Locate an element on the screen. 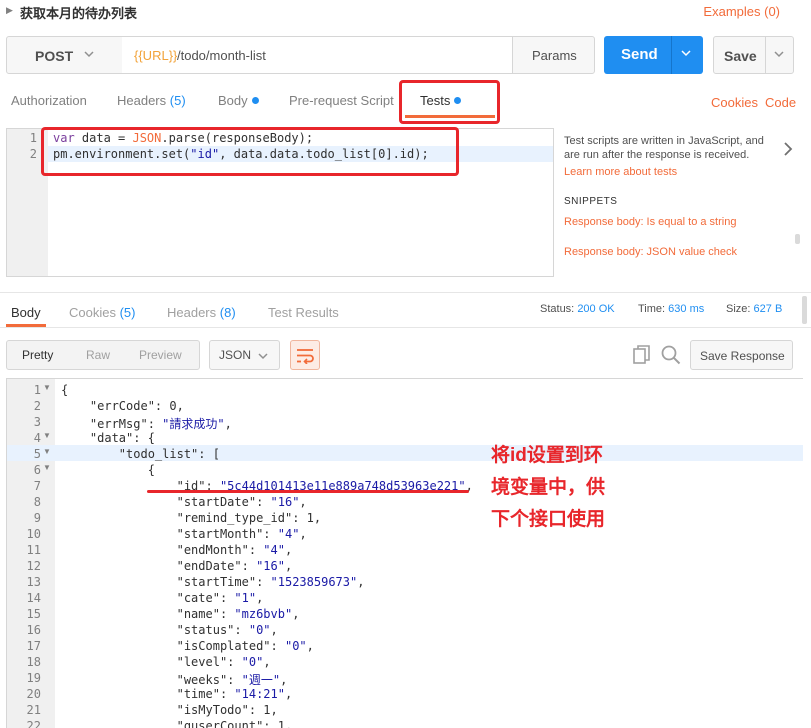  response-code: "isMyTodo": 1, is located at coordinates (169, 710).